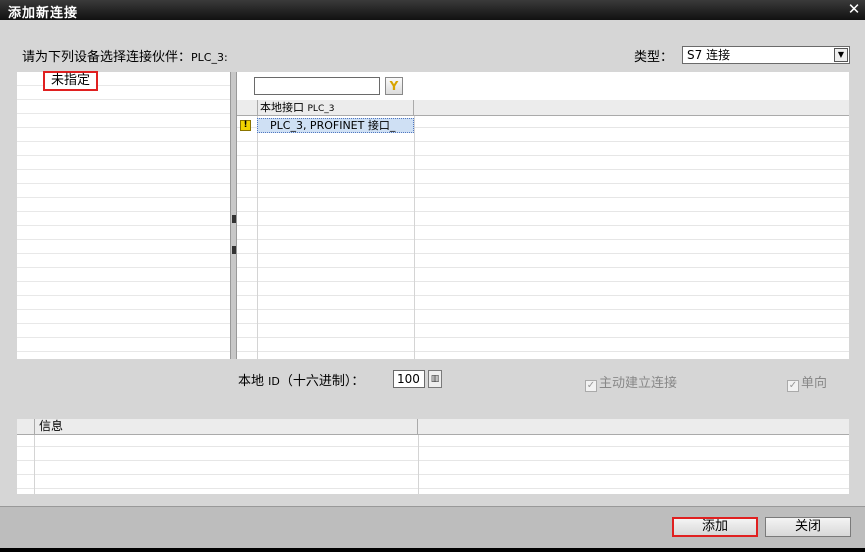 The width and height of the screenshot is (865, 552). I want to click on info-panel: 信息, so click(433, 456).